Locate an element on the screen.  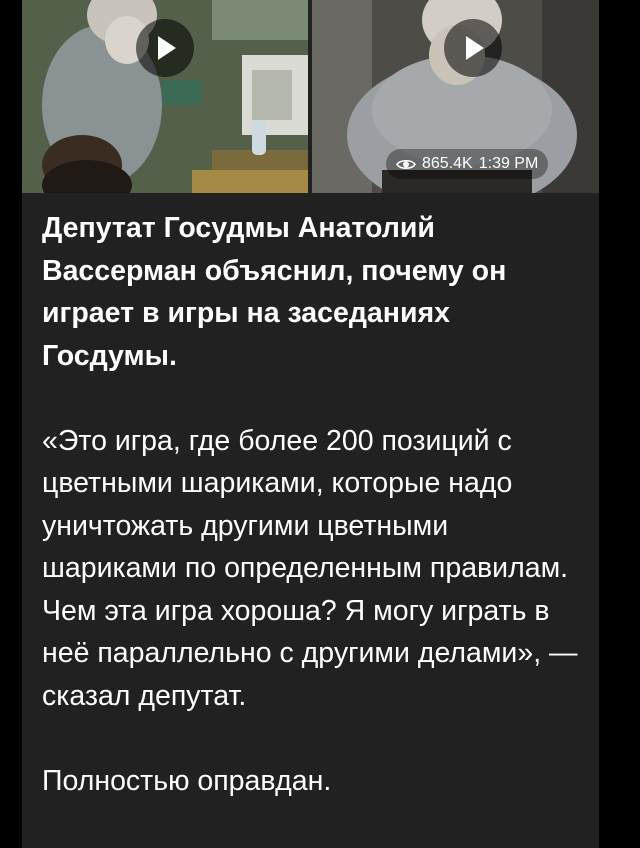
eye-icon is located at coordinates (406, 164).